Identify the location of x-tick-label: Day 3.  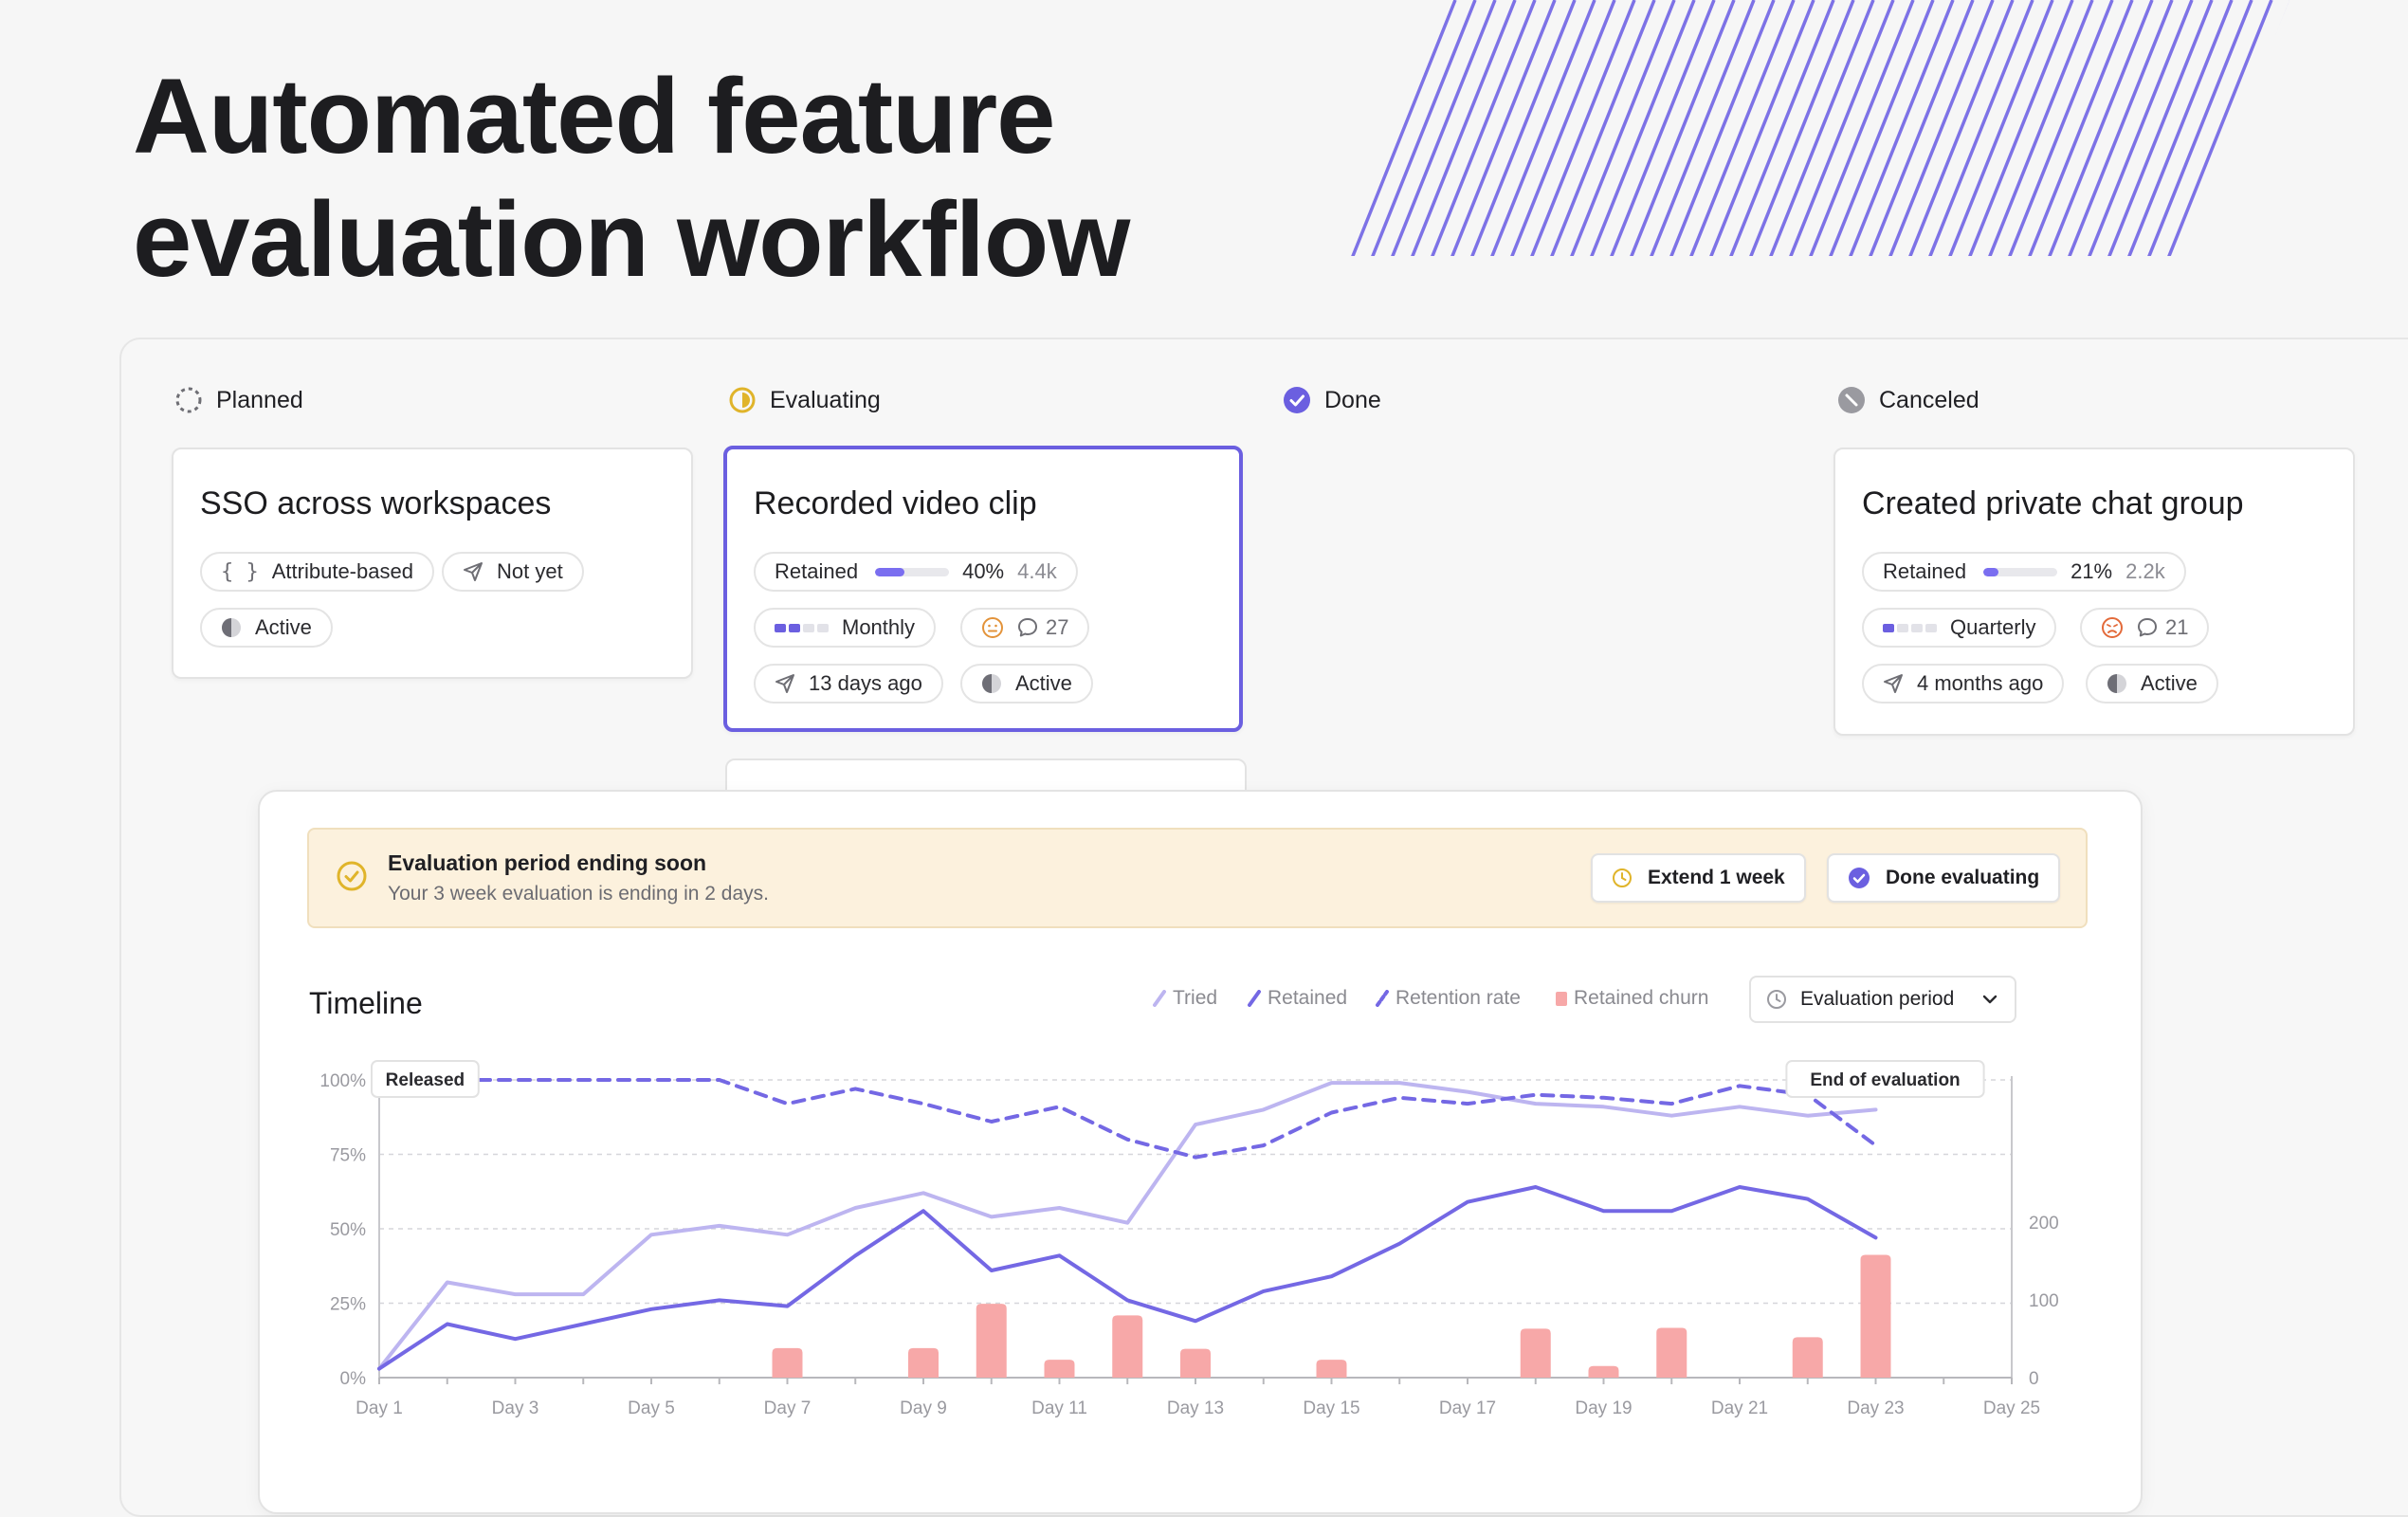
(515, 1408).